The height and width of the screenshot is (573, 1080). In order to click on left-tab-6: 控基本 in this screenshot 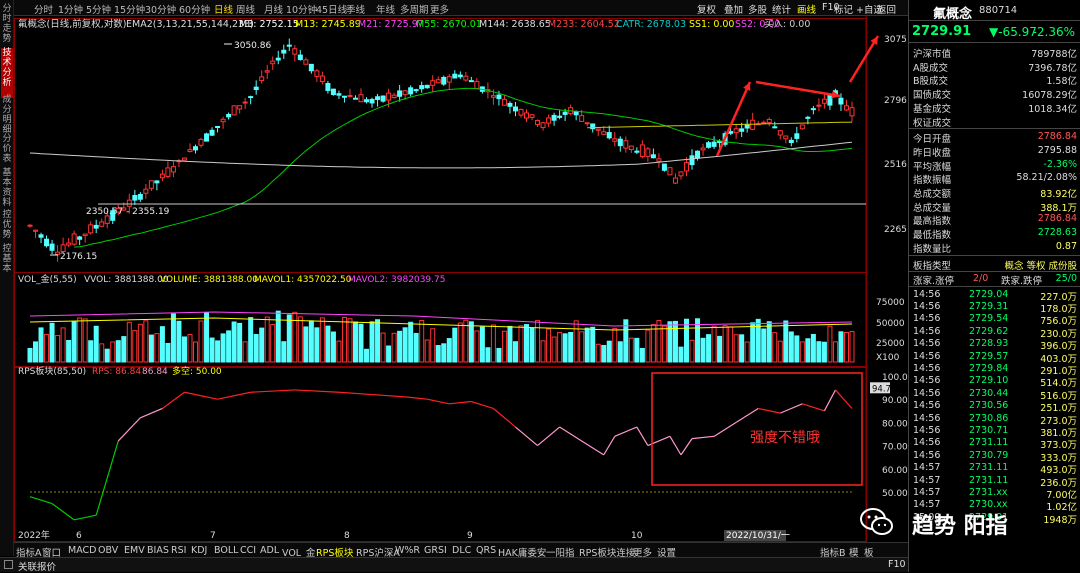, I will do `click(7, 259)`.